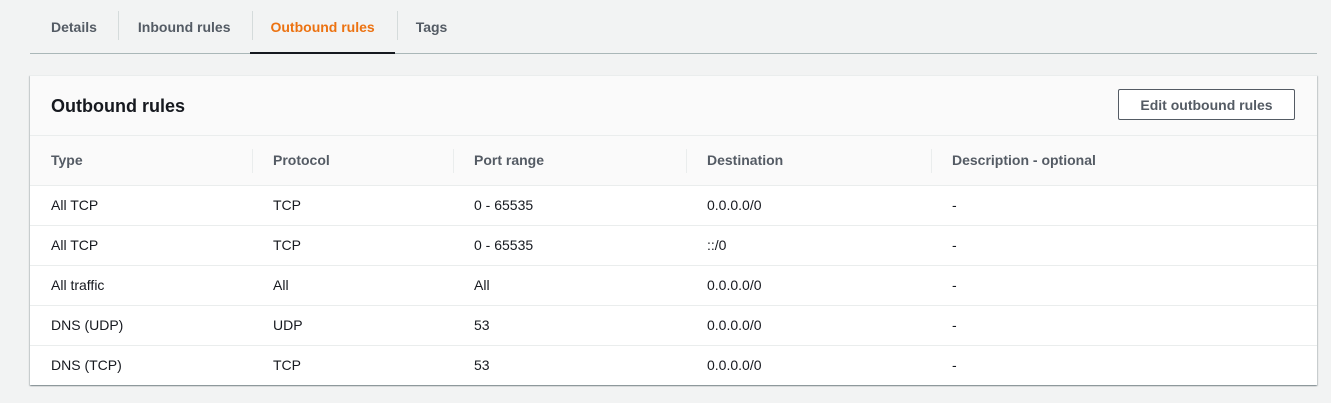 This screenshot has height=403, width=1331. What do you see at coordinates (118, 106) in the screenshot?
I see `panel-title: Outbound rules` at bounding box center [118, 106].